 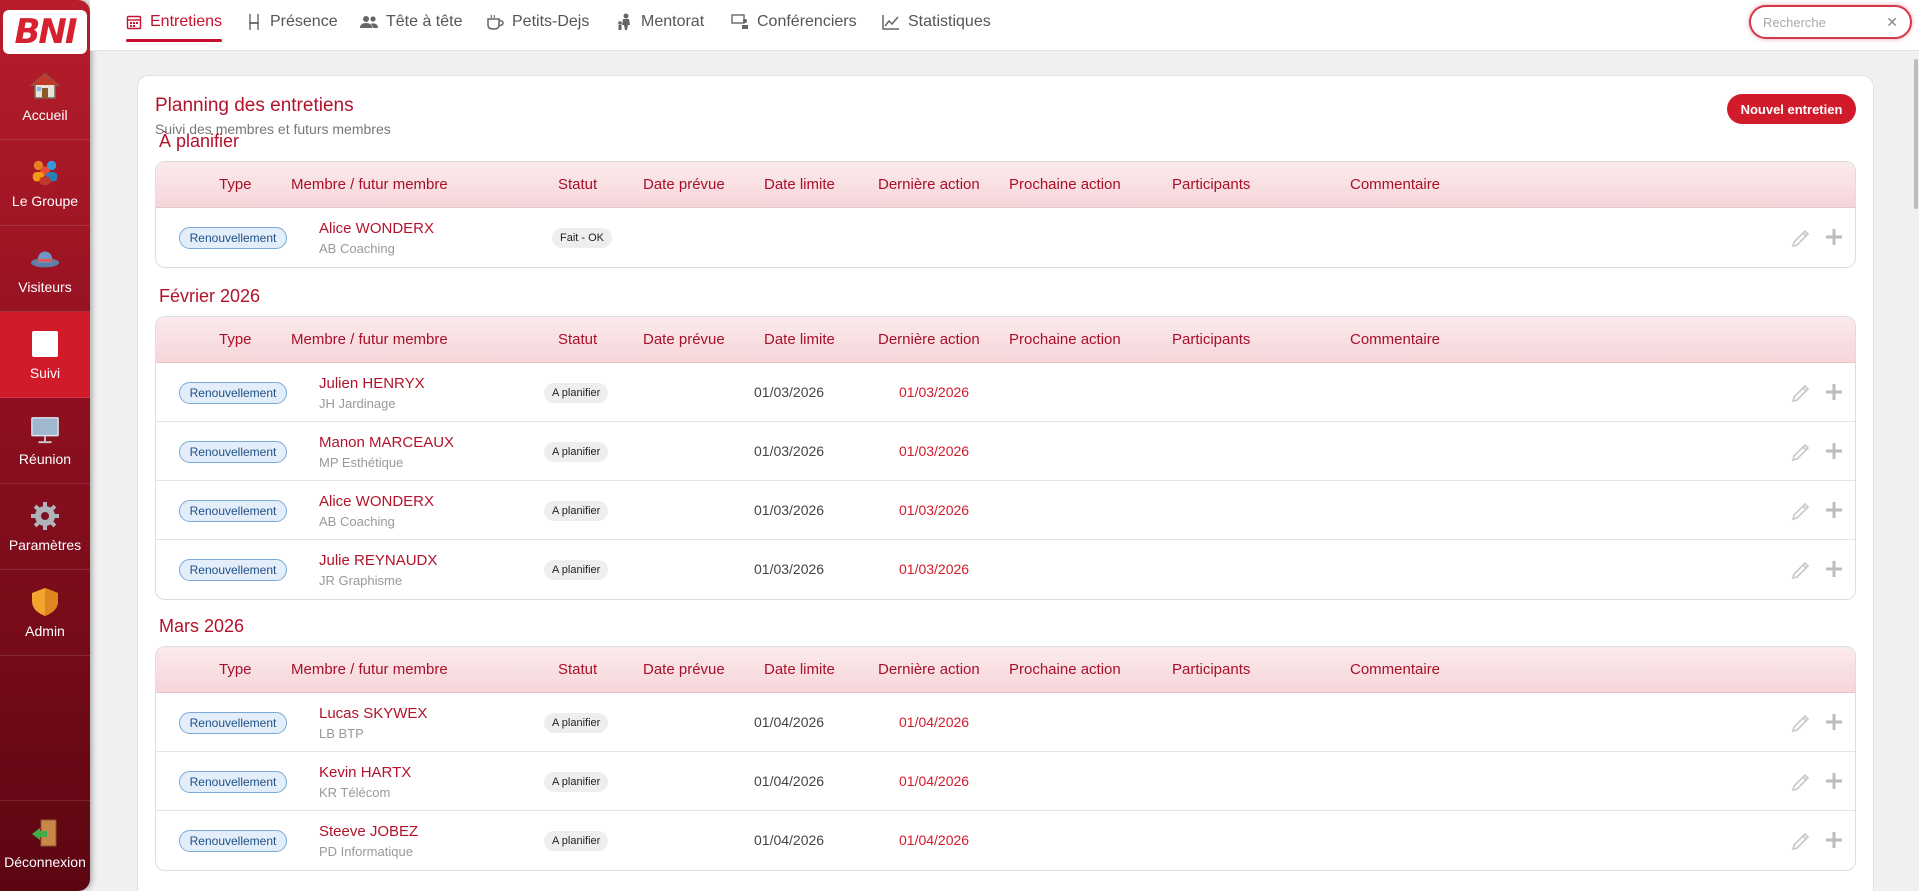 I want to click on tab-entretiens: Entretiens, so click(x=174, y=22).